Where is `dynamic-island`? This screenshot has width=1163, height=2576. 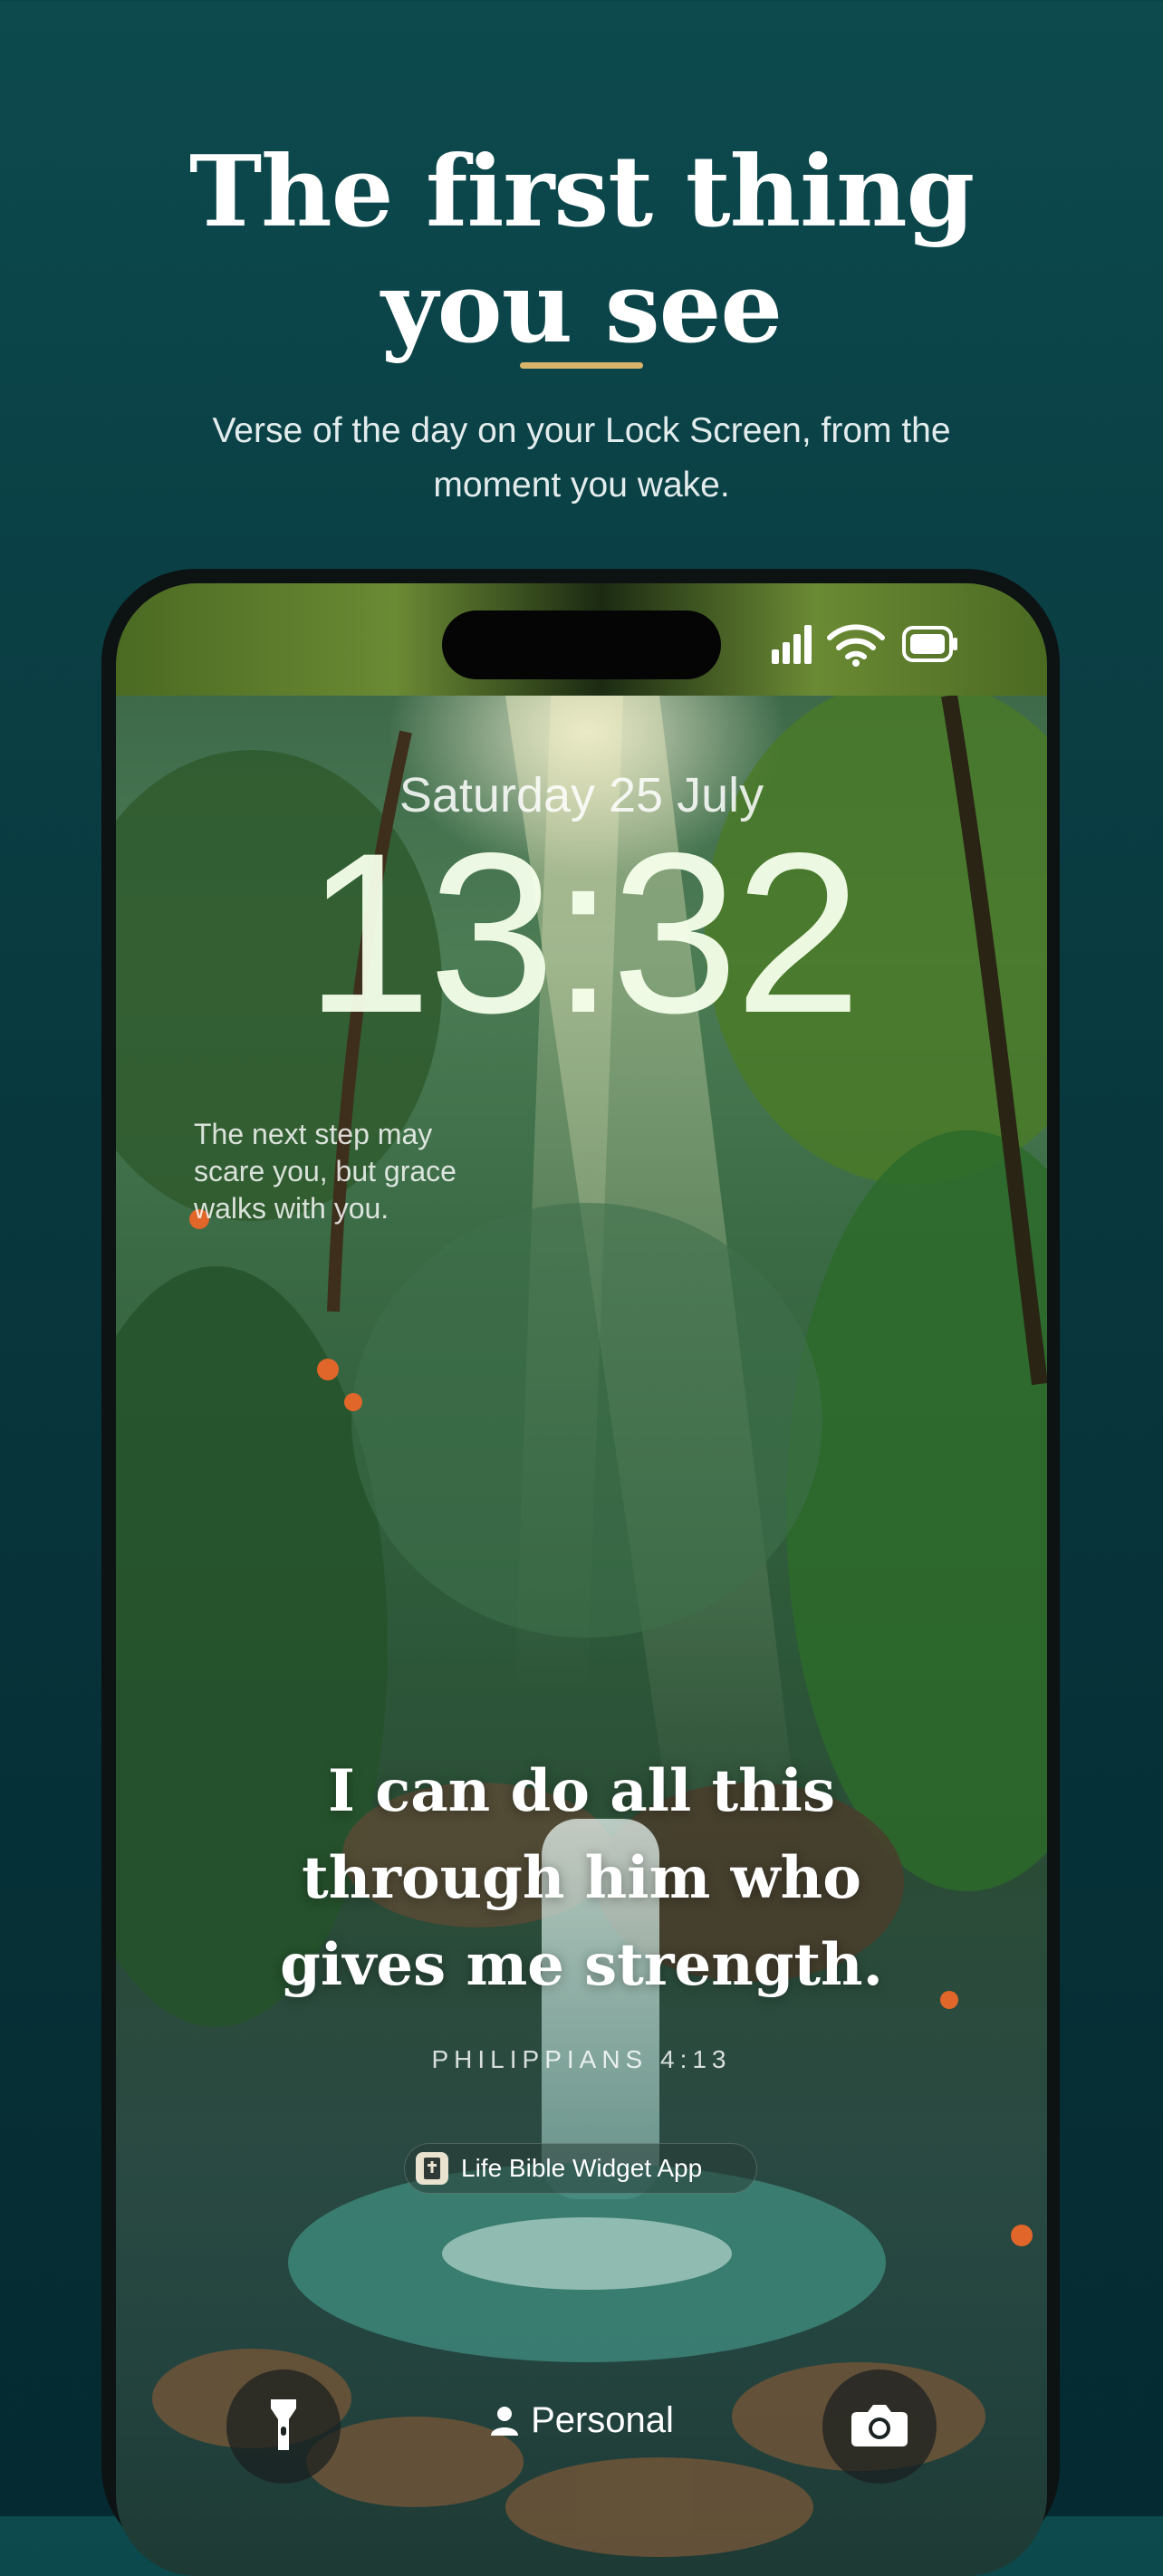 dynamic-island is located at coordinates (581, 644).